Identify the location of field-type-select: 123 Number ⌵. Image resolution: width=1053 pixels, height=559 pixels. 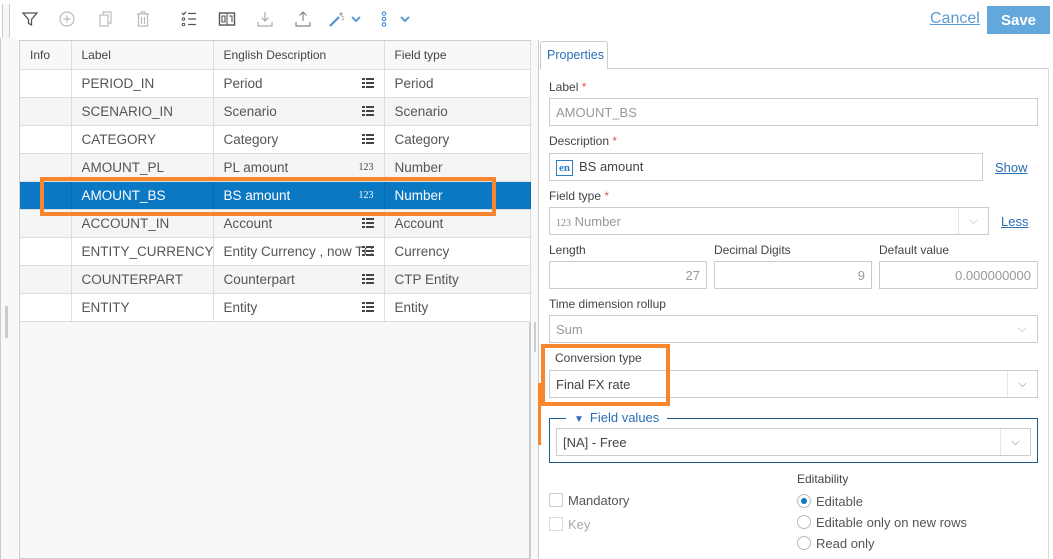
(769, 221).